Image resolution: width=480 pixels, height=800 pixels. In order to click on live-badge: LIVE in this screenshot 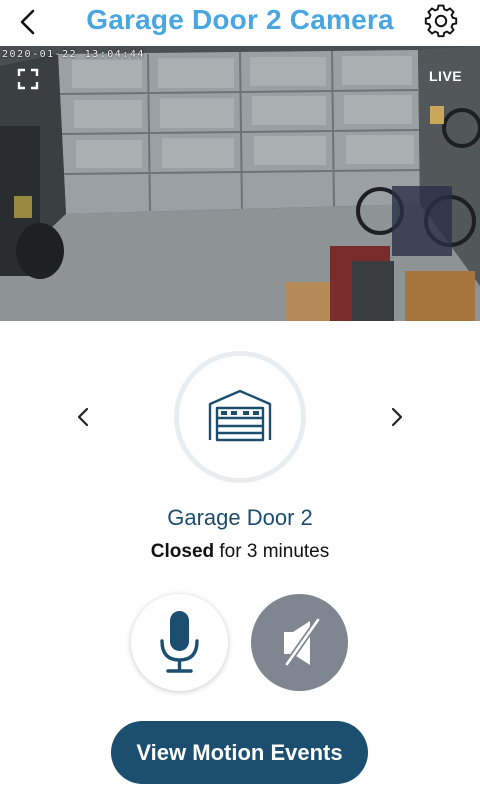, I will do `click(446, 76)`.